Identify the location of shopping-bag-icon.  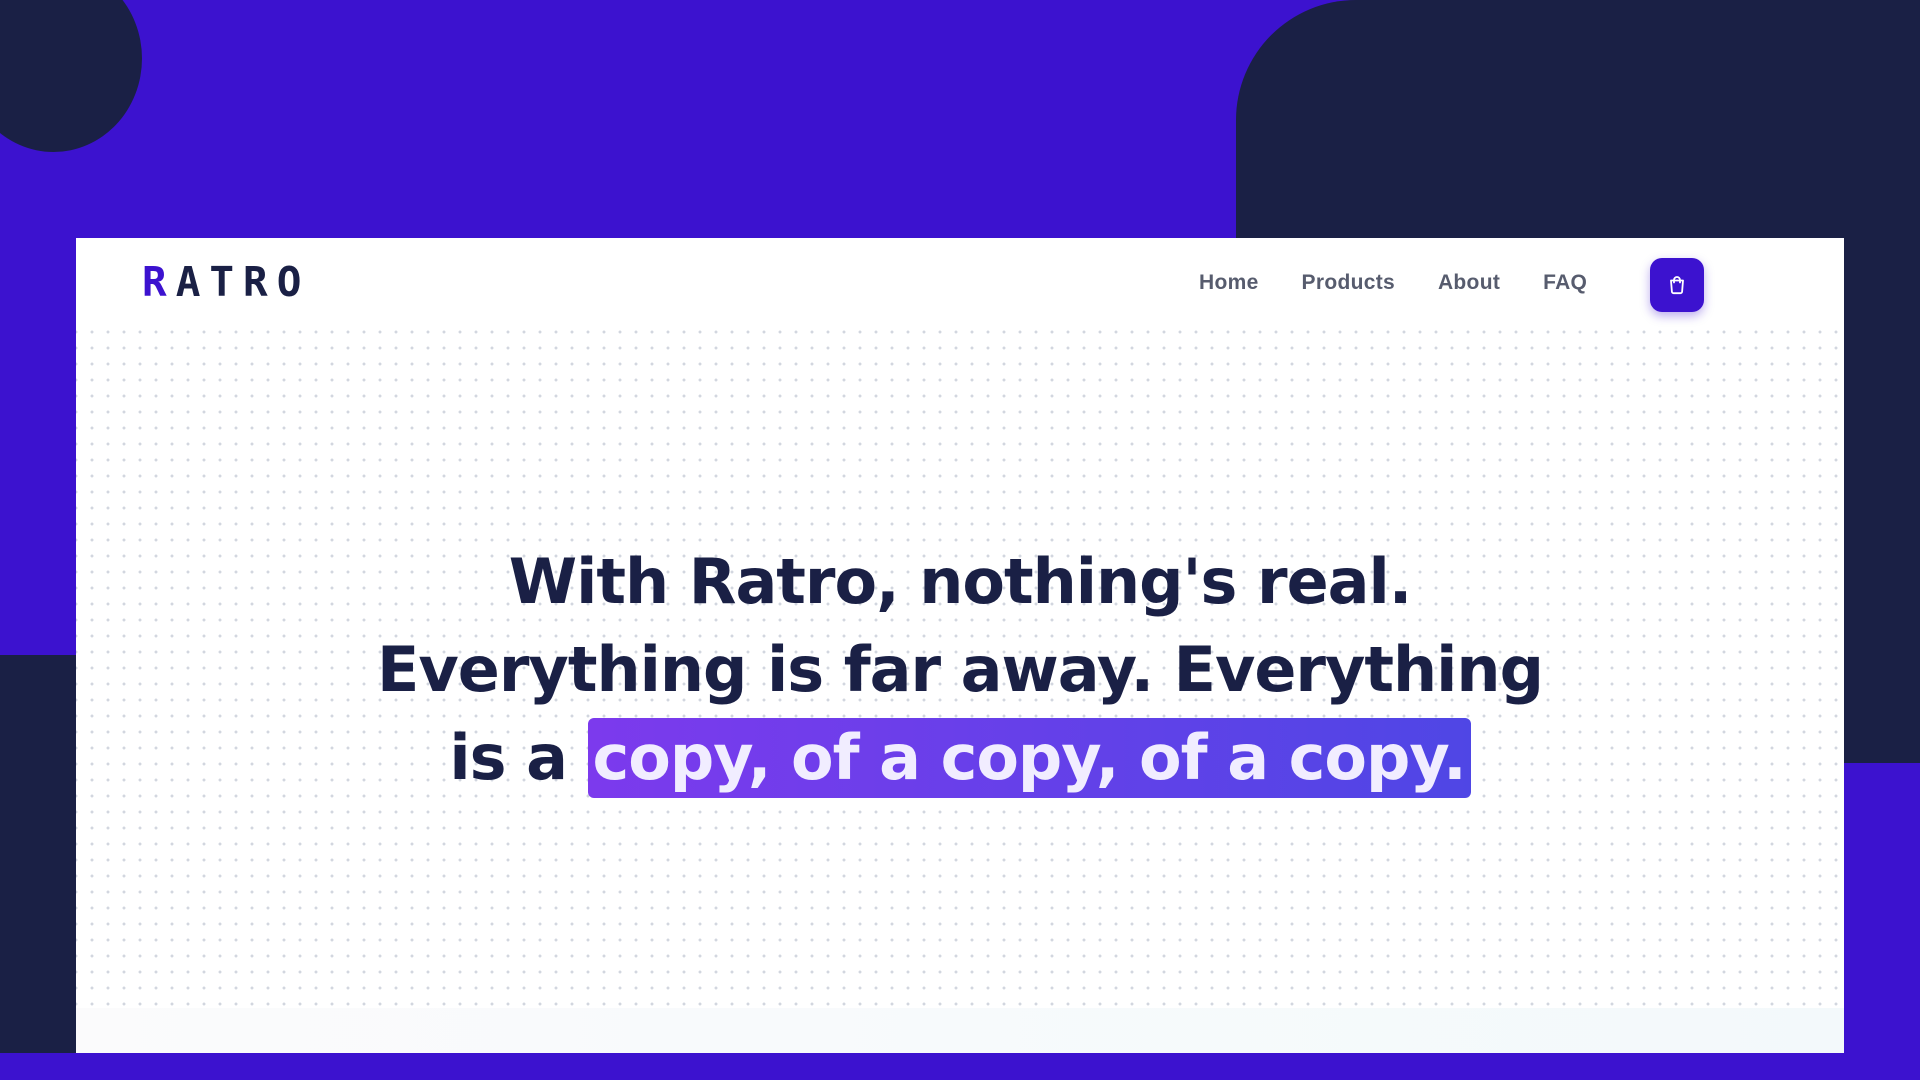
(1677, 285).